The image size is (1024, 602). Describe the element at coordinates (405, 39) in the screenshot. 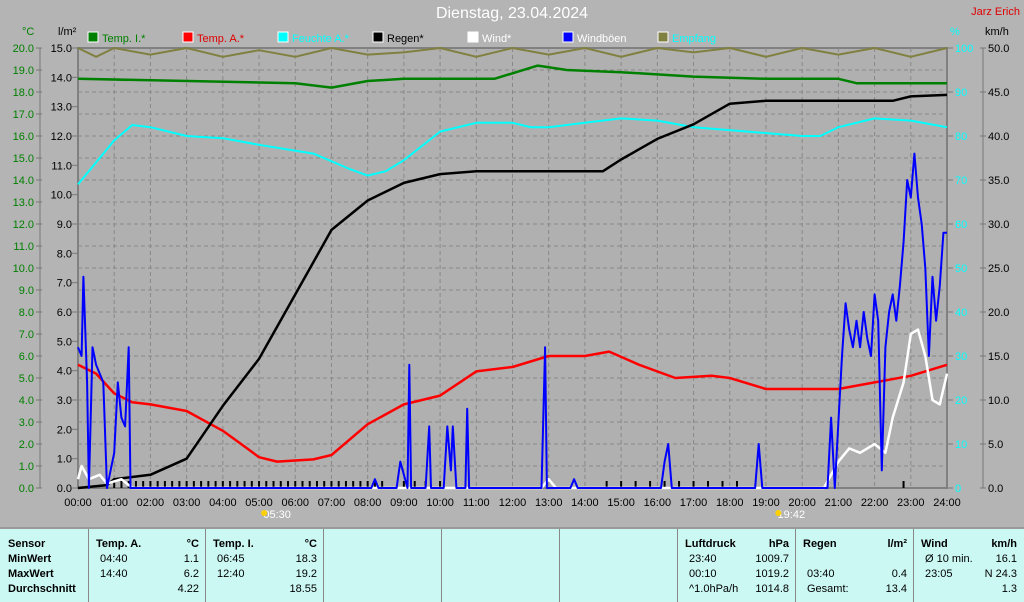

I see `legend-label: Regen*` at that location.